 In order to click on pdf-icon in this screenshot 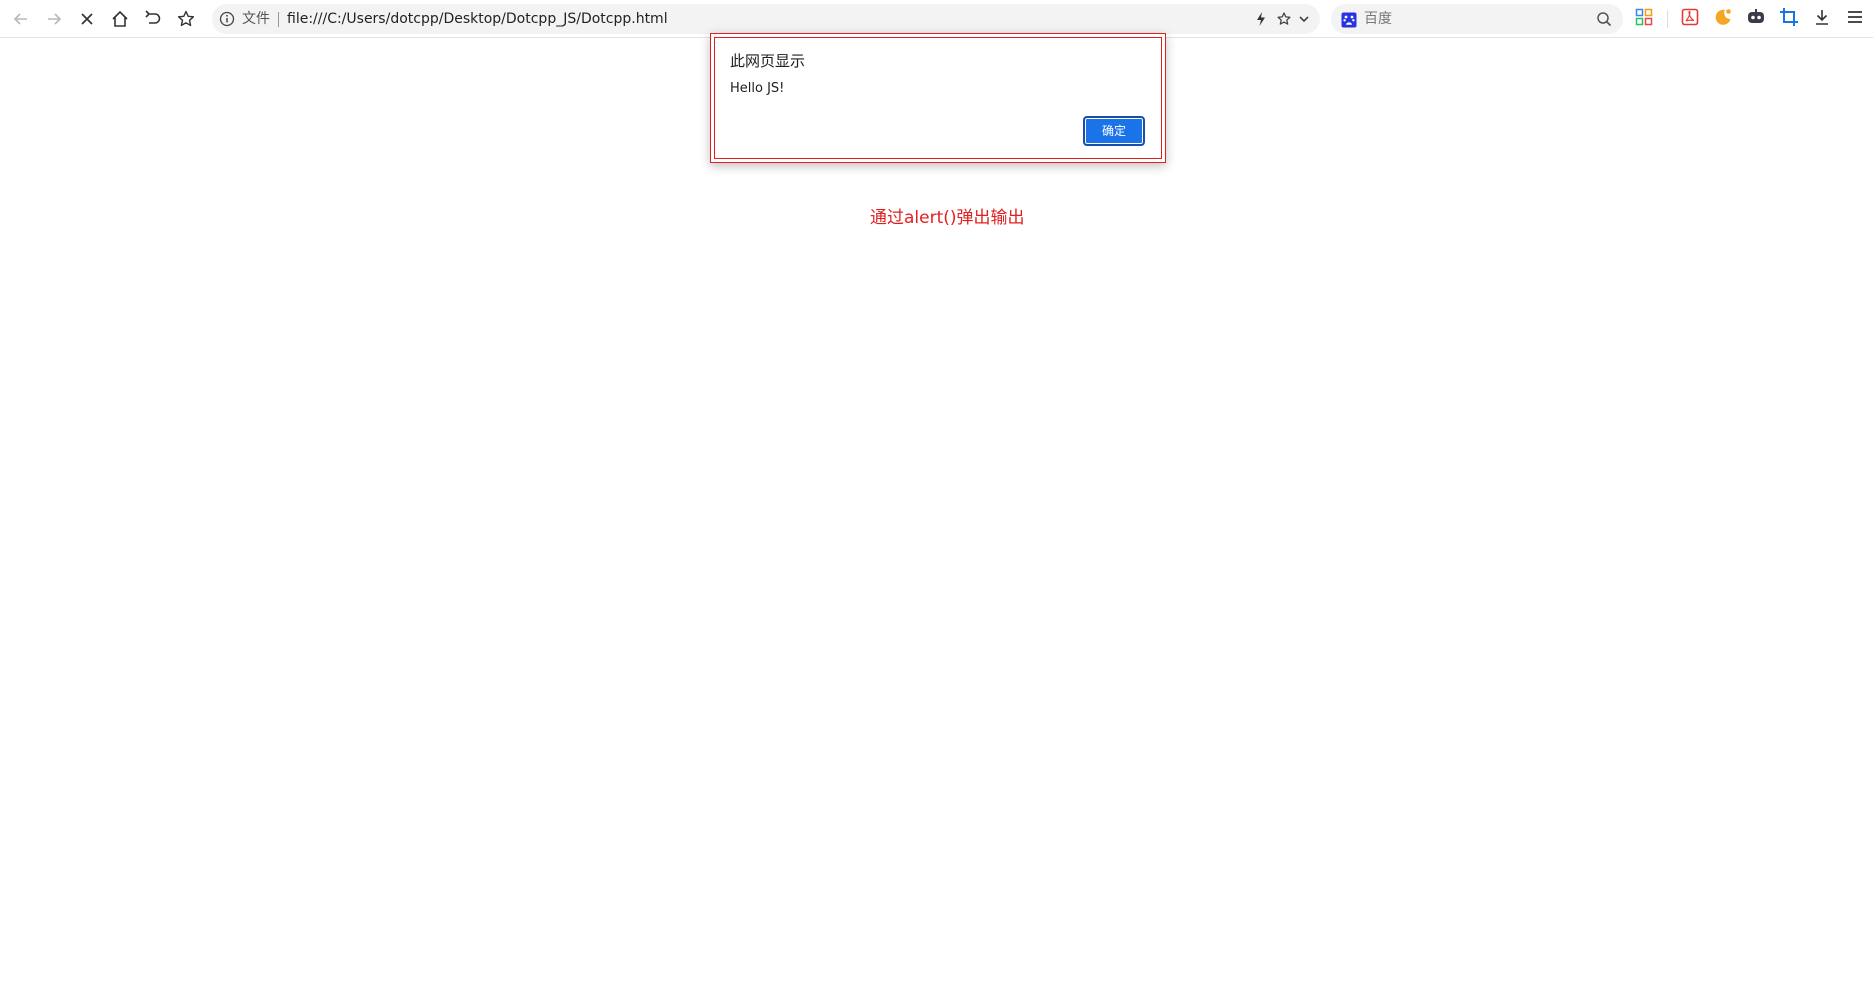, I will do `click(1690, 19)`.